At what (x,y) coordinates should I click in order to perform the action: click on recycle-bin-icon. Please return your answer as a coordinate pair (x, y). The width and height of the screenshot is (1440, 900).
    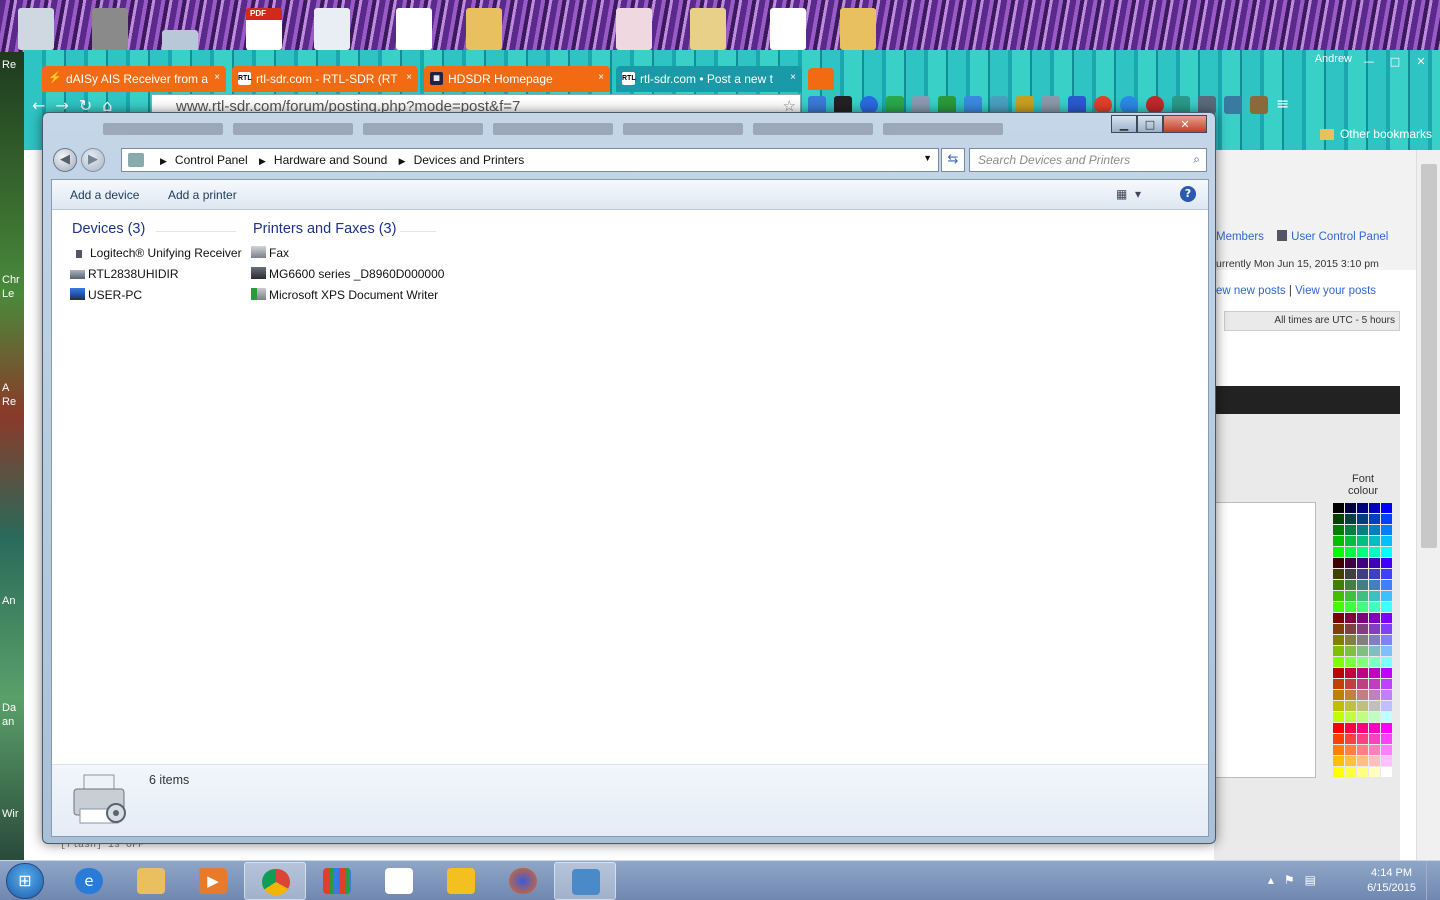
    Looking at the image, I should click on (36, 29).